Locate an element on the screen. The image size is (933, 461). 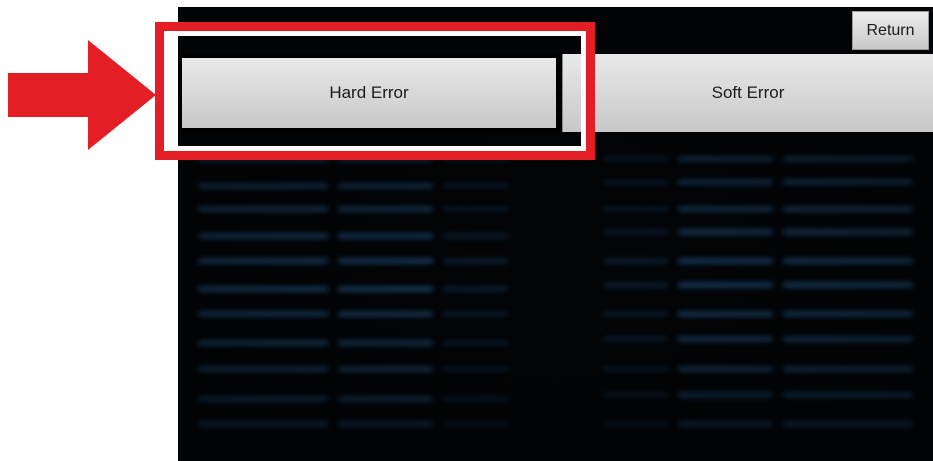
tab-hard-error: Hard Error is located at coordinates (369, 93).